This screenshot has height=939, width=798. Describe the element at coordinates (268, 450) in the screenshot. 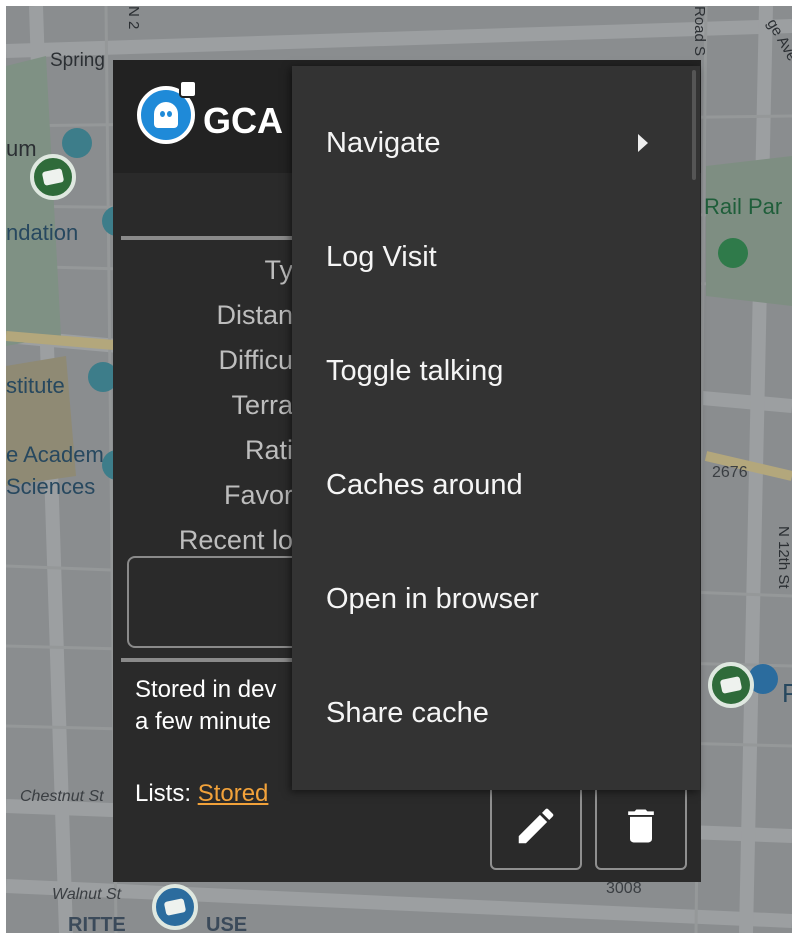

I see `detail-label-rating: Rati` at that location.